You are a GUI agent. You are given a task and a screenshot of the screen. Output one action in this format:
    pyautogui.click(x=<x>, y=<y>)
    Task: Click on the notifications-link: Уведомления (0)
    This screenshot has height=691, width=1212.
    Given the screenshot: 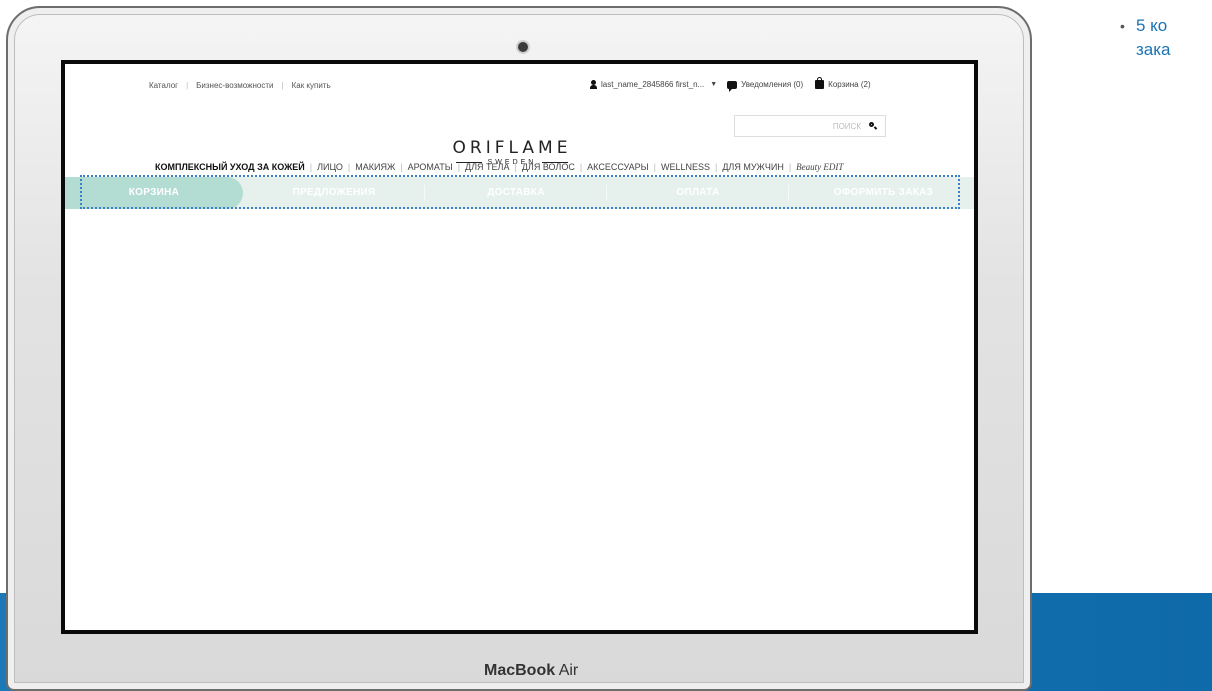 What is the action you would take?
    pyautogui.click(x=772, y=84)
    